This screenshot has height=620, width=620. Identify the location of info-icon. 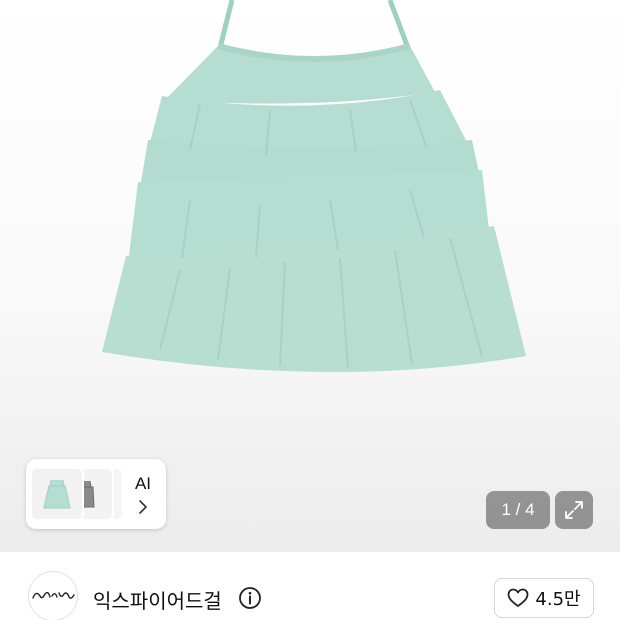
(250, 598).